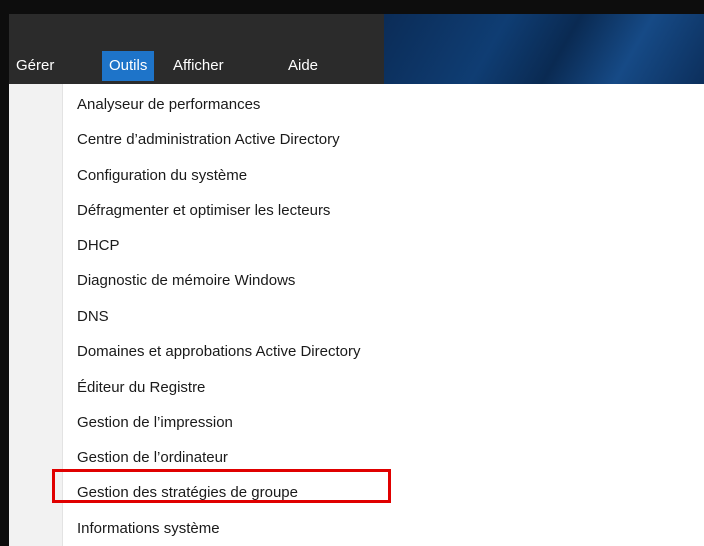 This screenshot has height=546, width=704. Describe the element at coordinates (141, 388) in the screenshot. I see `menu-item-editeur-registre: Éditeur du Registre` at that location.